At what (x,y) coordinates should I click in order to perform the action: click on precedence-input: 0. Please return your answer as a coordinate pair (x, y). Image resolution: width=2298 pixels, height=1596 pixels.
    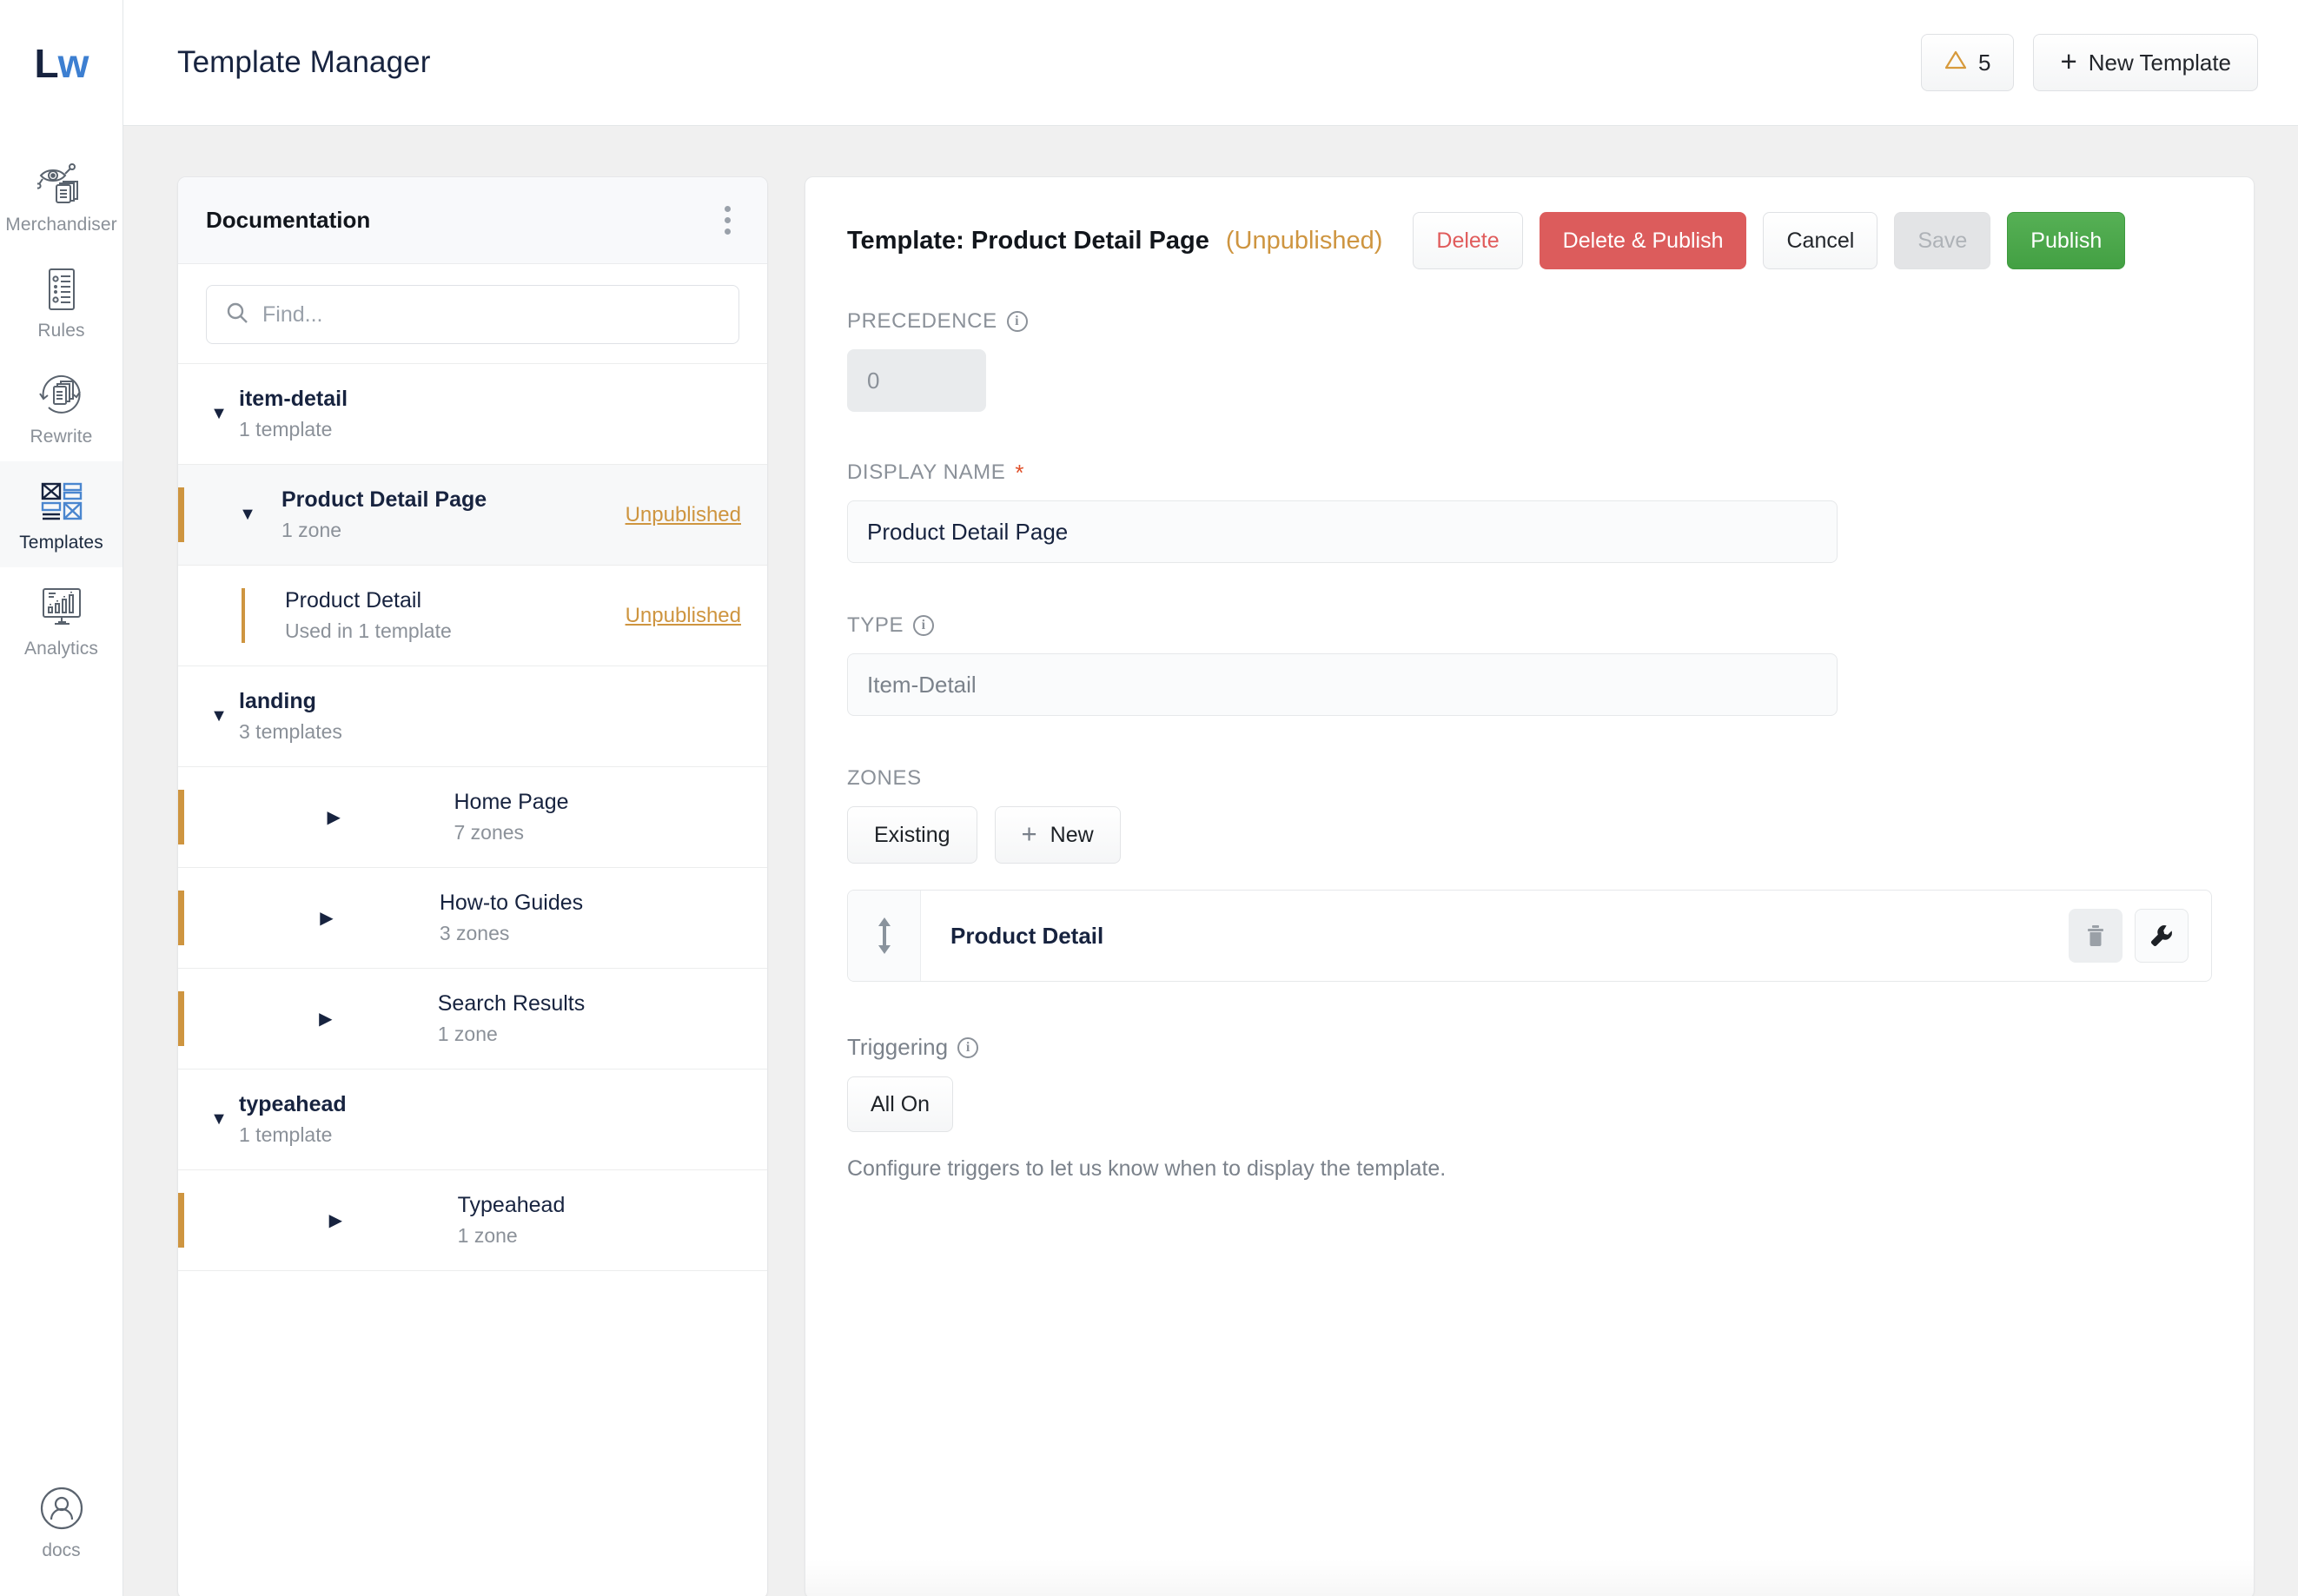
    Looking at the image, I should click on (916, 380).